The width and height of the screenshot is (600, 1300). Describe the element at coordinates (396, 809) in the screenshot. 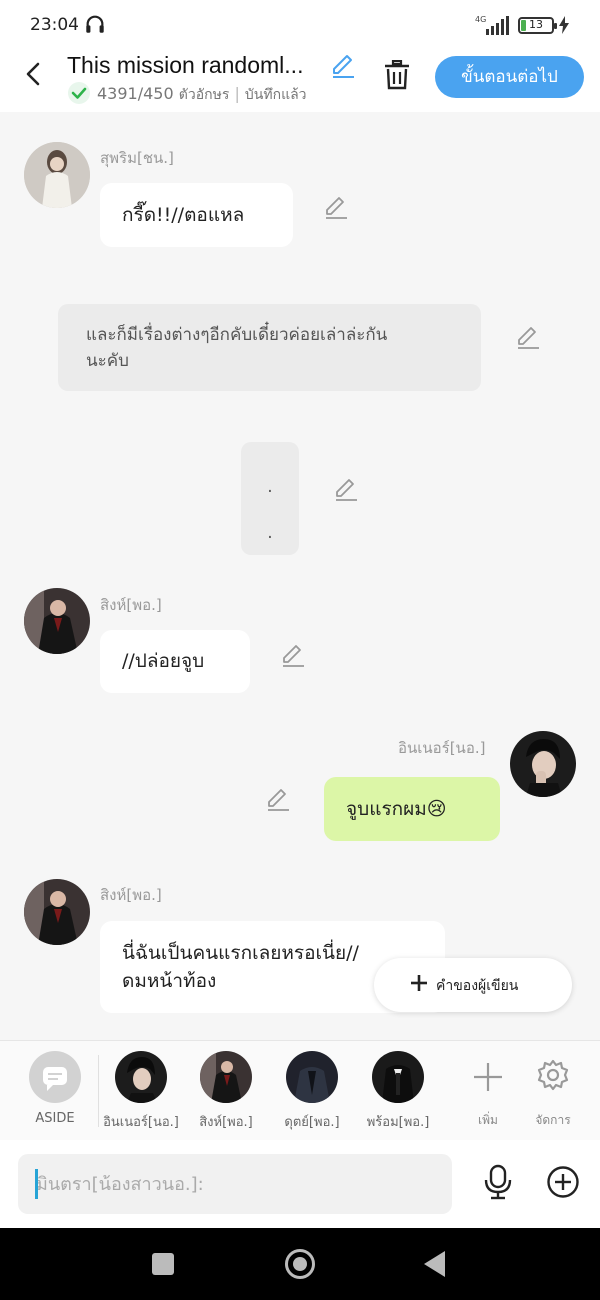

I see `message-text: จูบแรกผม😢` at that location.